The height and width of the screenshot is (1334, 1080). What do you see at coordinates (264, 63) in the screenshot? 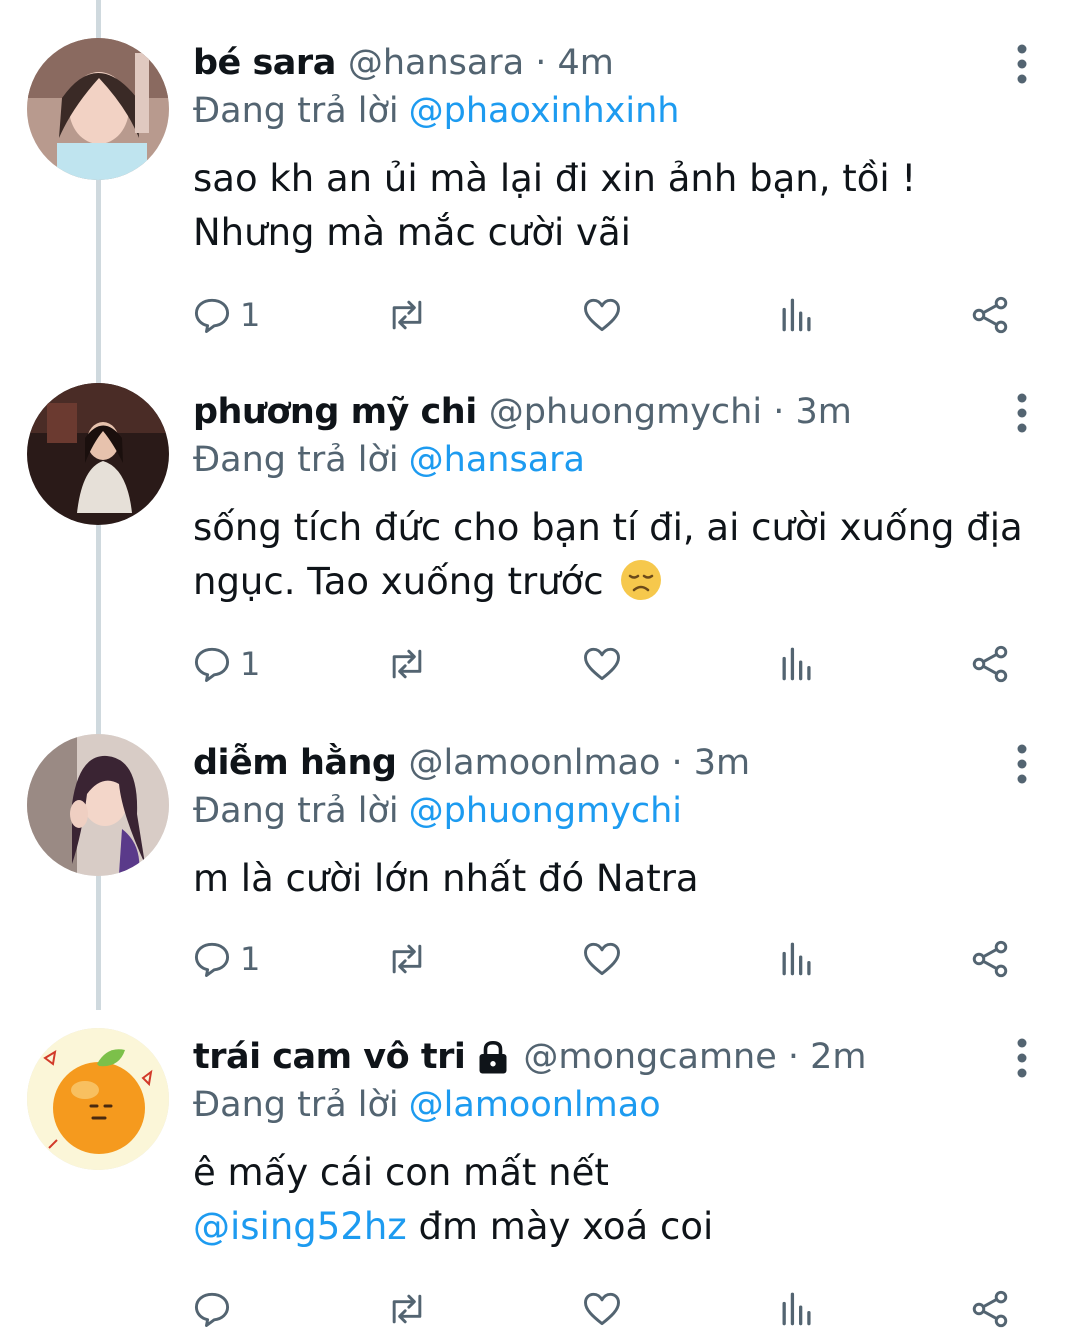
I see `display-name: bé sara` at bounding box center [264, 63].